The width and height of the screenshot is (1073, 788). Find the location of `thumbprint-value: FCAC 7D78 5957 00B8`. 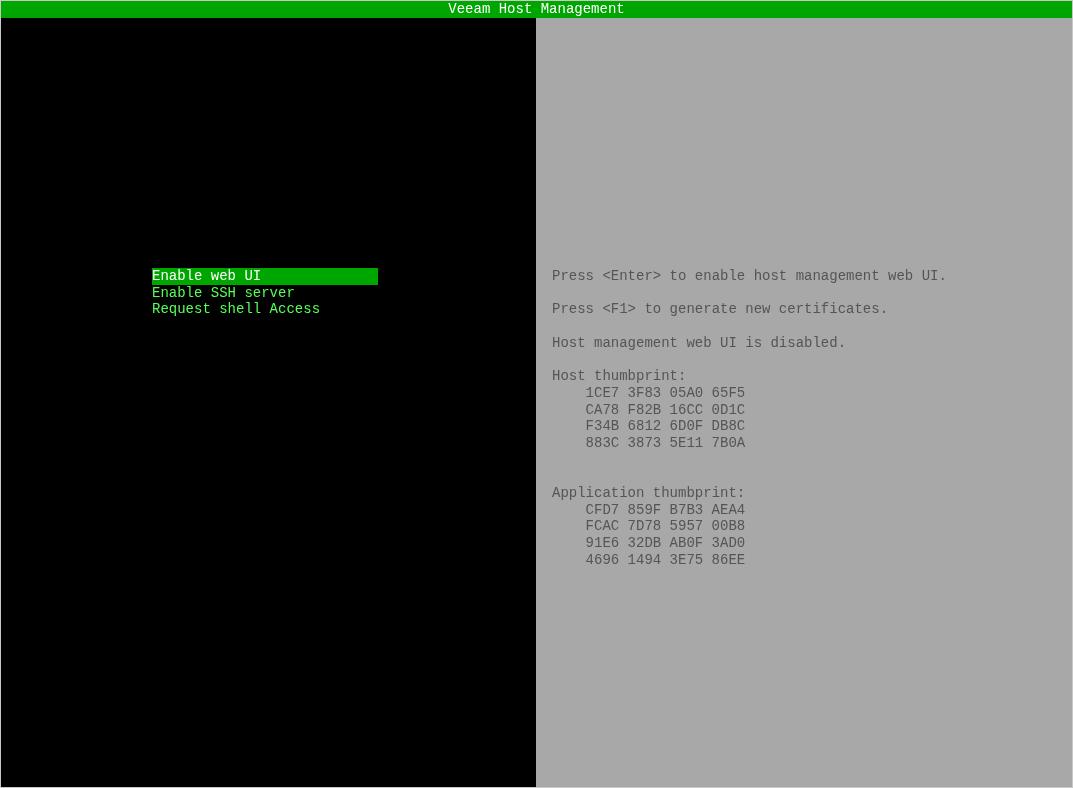

thumbprint-value: FCAC 7D78 5957 00B8 is located at coordinates (665, 527).